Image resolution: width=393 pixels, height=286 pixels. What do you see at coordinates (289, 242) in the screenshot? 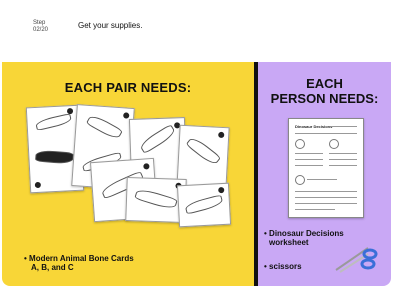
I see `person-item-1-line2: worksheet` at bounding box center [289, 242].